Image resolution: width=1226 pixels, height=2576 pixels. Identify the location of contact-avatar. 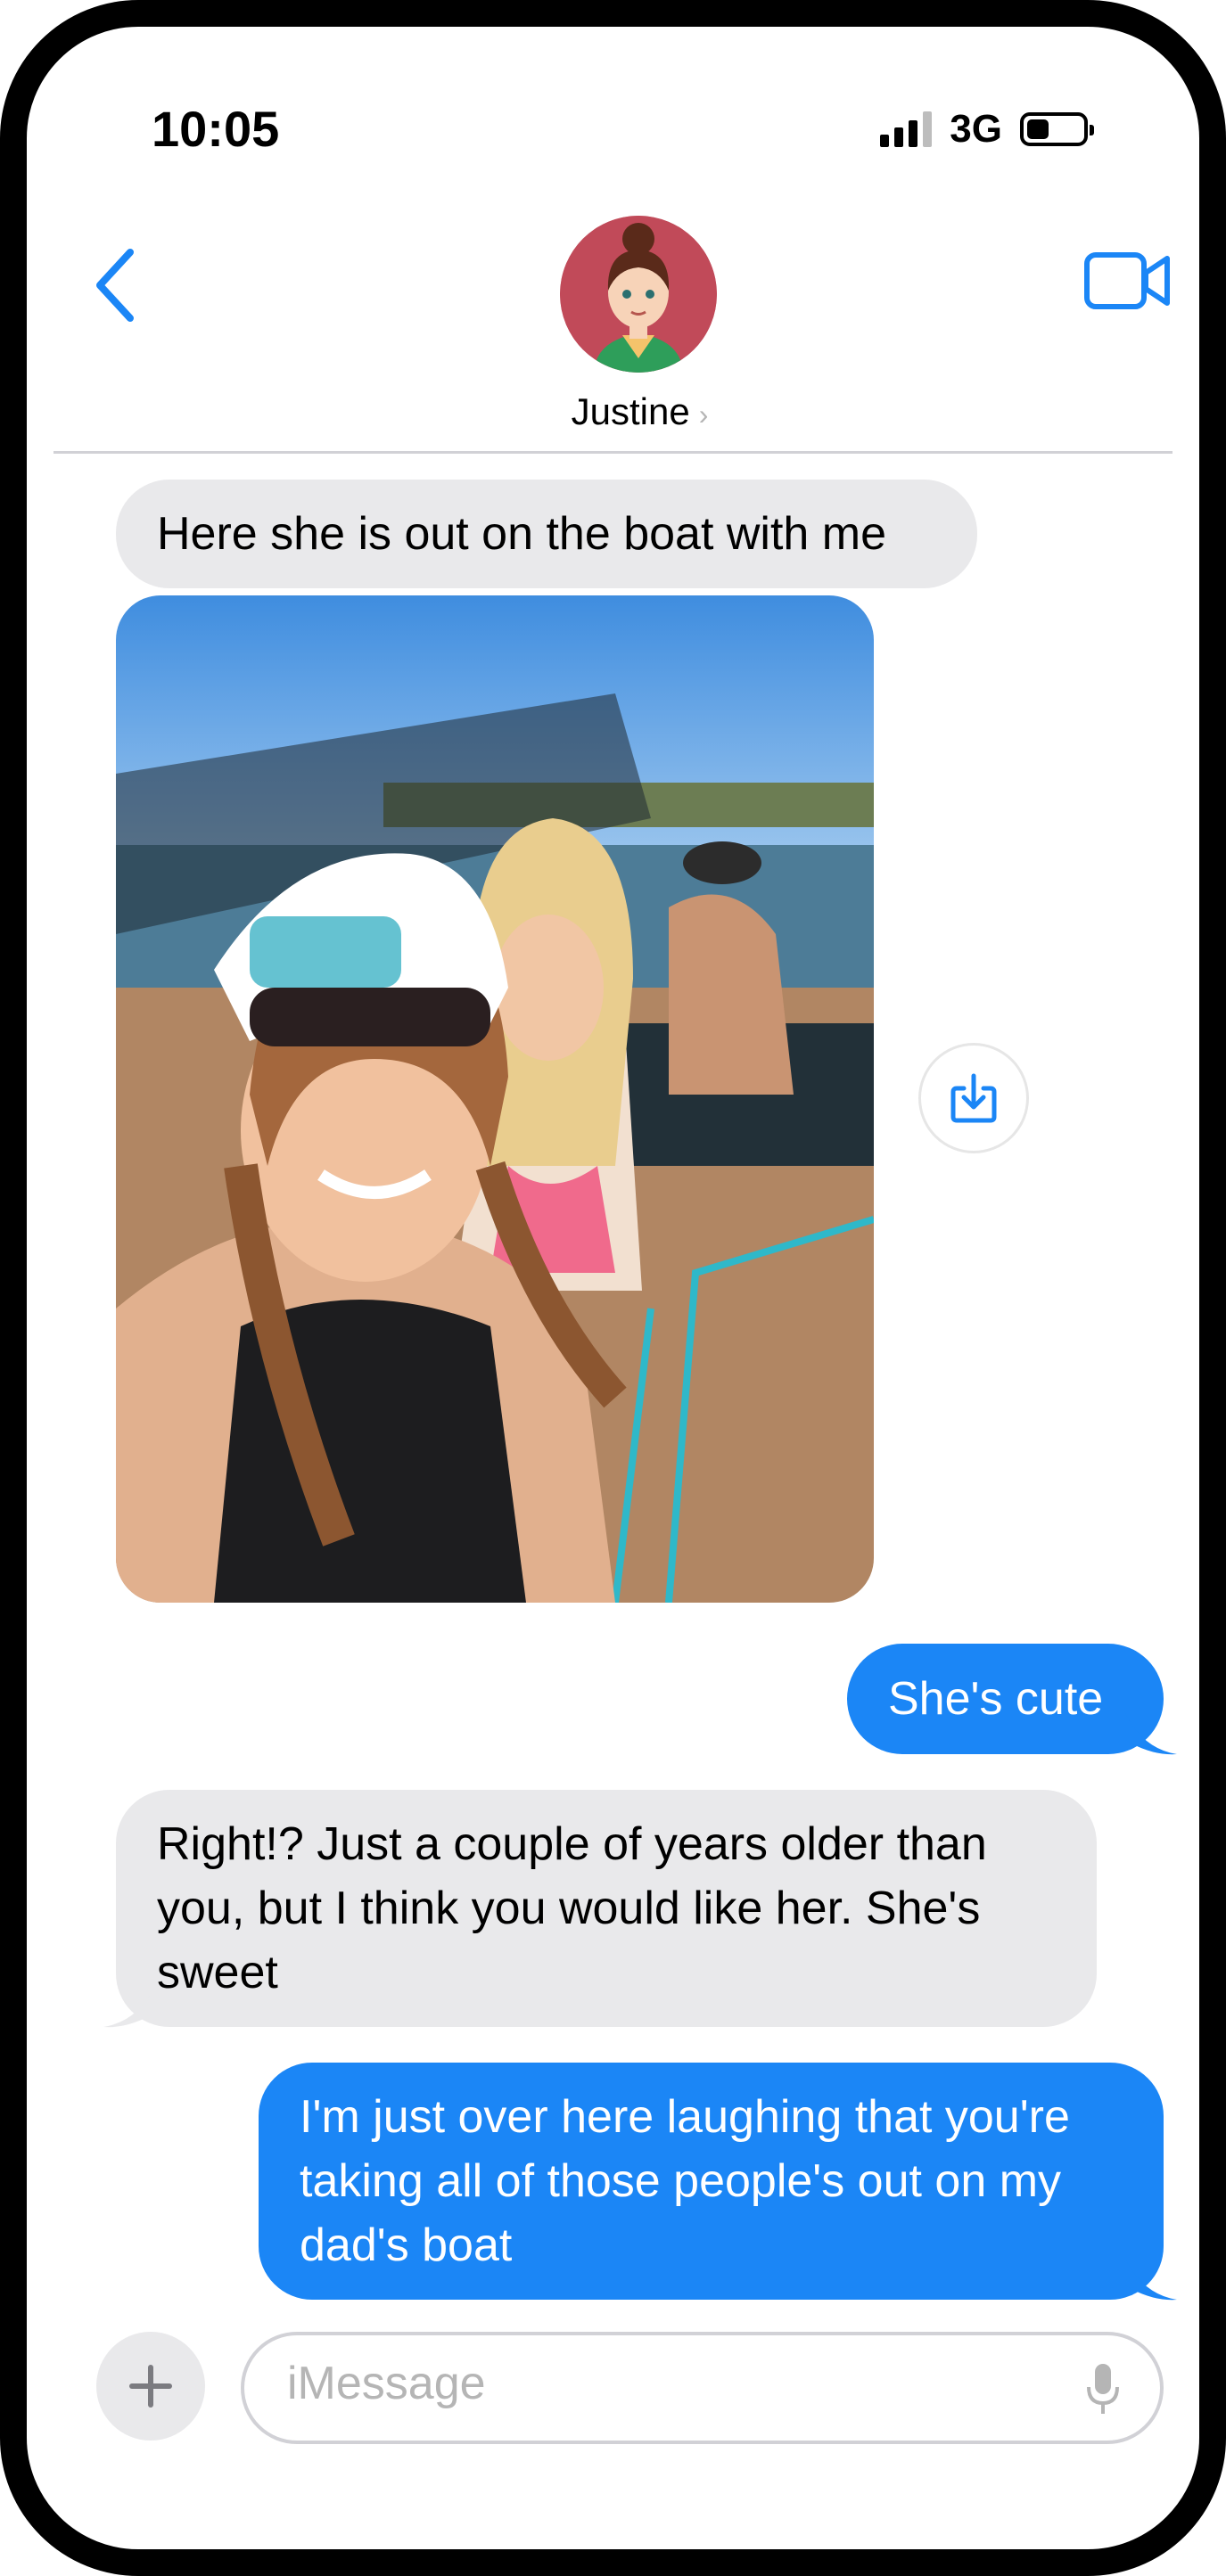
(639, 294).